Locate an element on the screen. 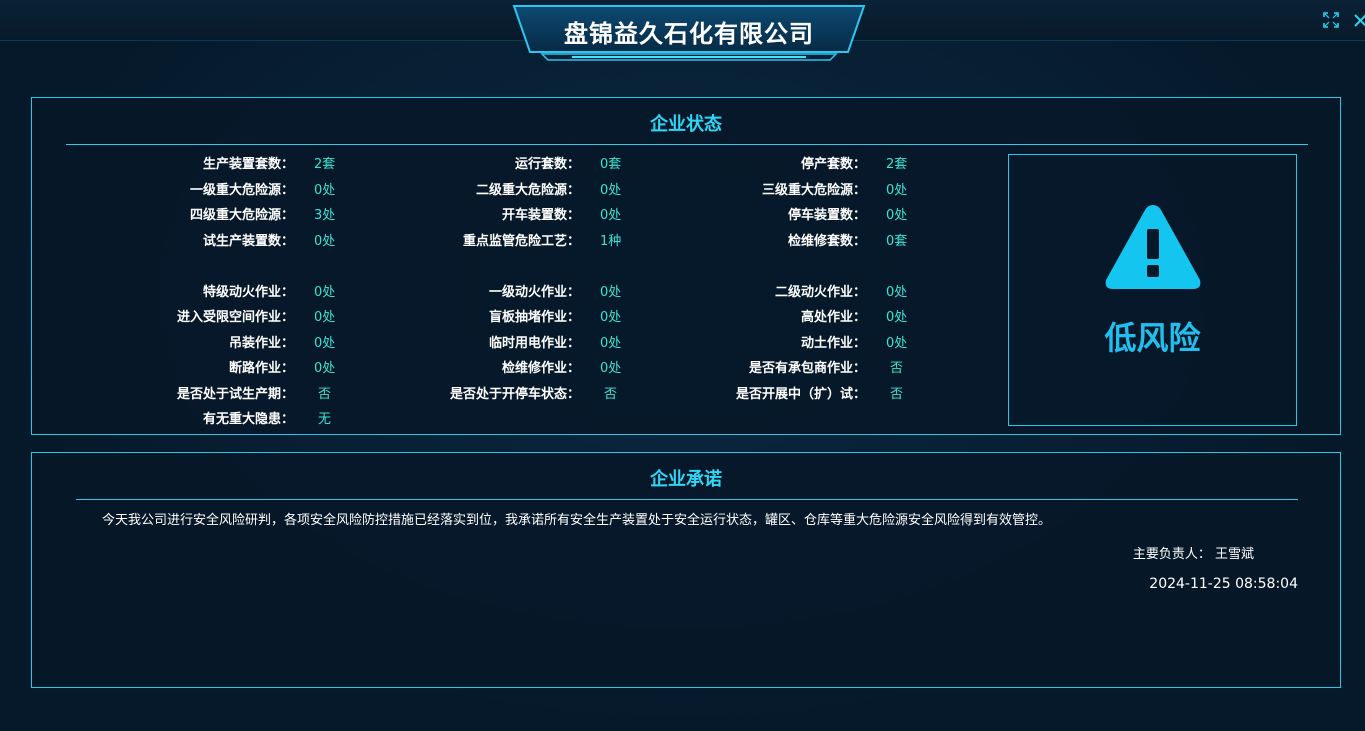  status-label: 停车装置数： is located at coordinates (826, 215).